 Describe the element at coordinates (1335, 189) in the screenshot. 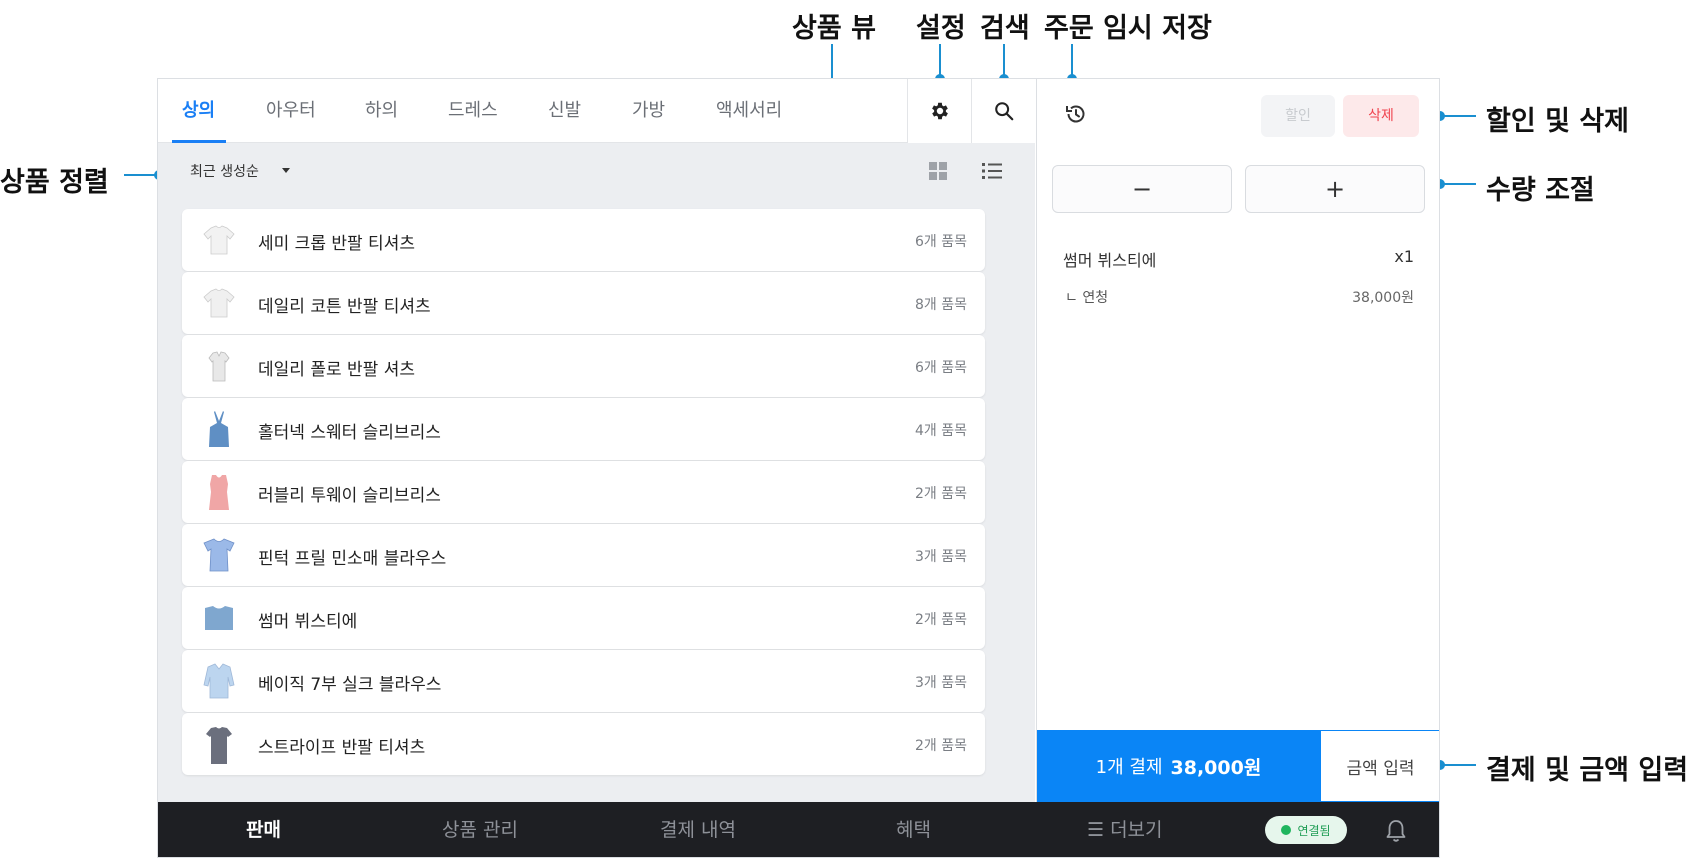

I see `quantity-increase-button: +` at that location.